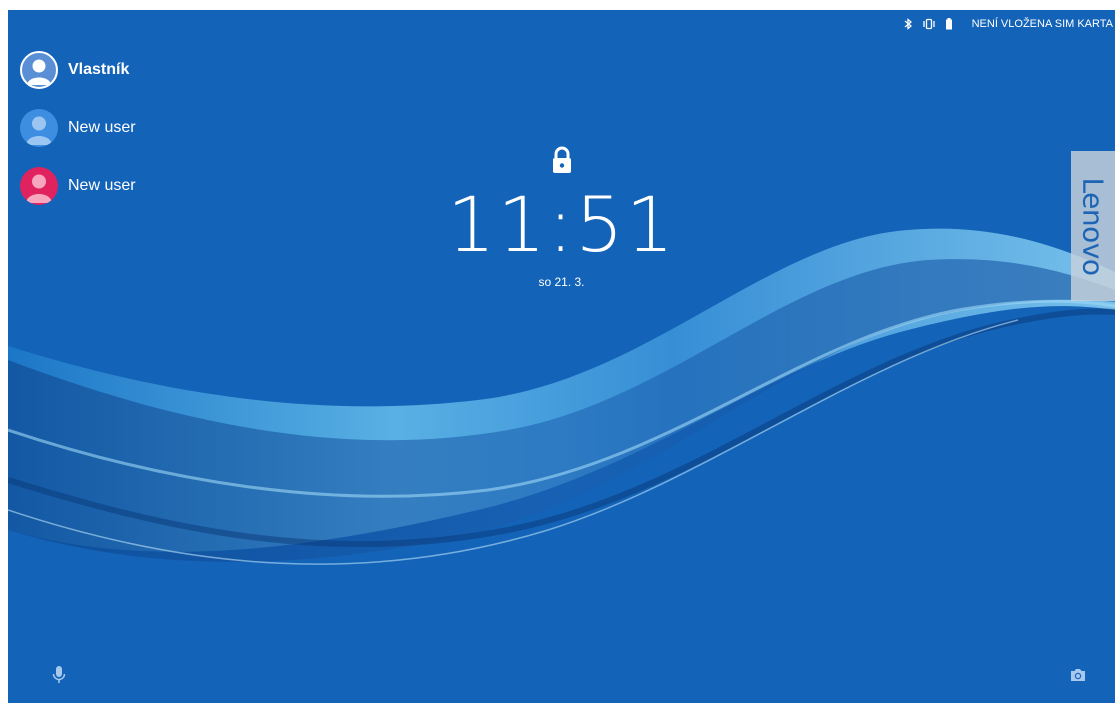  What do you see at coordinates (59, 677) in the screenshot?
I see `microphone-icon` at bounding box center [59, 677].